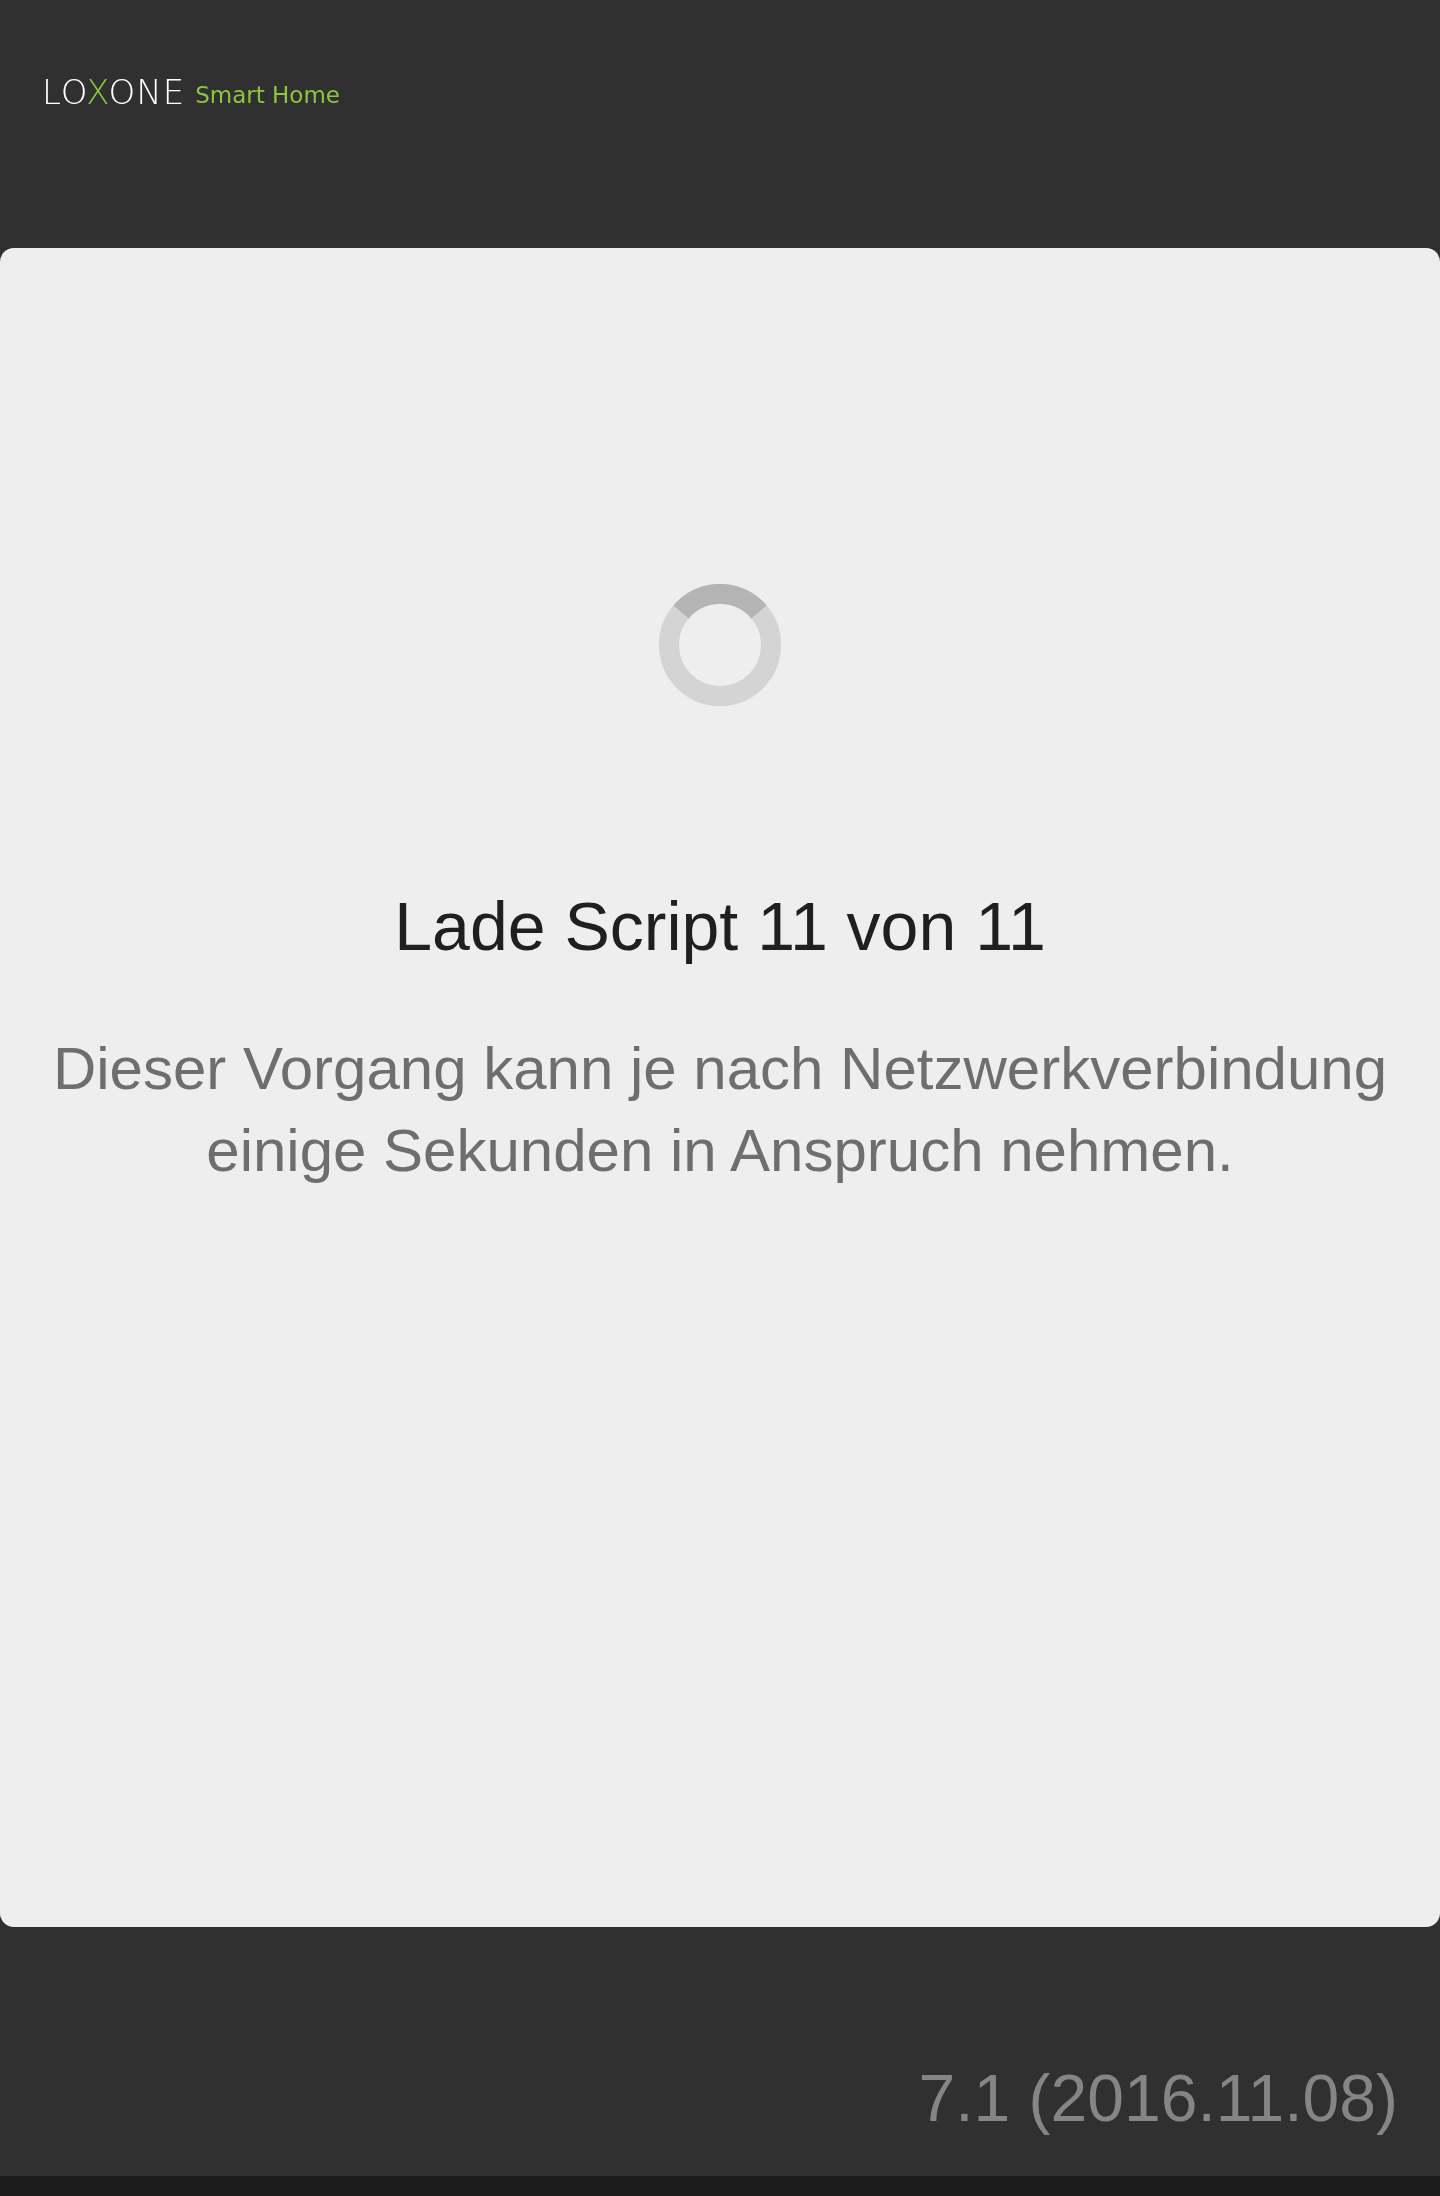  What do you see at coordinates (720, 926) in the screenshot?
I see `loading-title: Lade Script 11 von 11` at bounding box center [720, 926].